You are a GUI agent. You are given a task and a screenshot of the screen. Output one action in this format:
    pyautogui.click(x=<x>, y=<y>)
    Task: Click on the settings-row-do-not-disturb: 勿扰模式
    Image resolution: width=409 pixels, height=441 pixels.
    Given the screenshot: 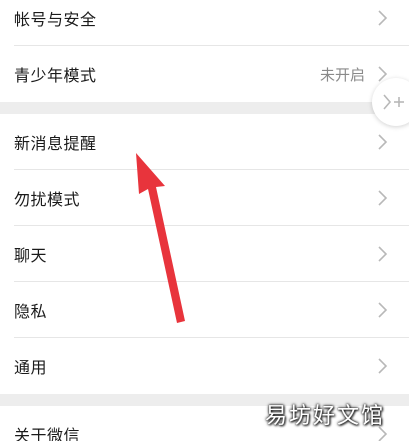 What is the action you would take?
    pyautogui.click(x=204, y=198)
    